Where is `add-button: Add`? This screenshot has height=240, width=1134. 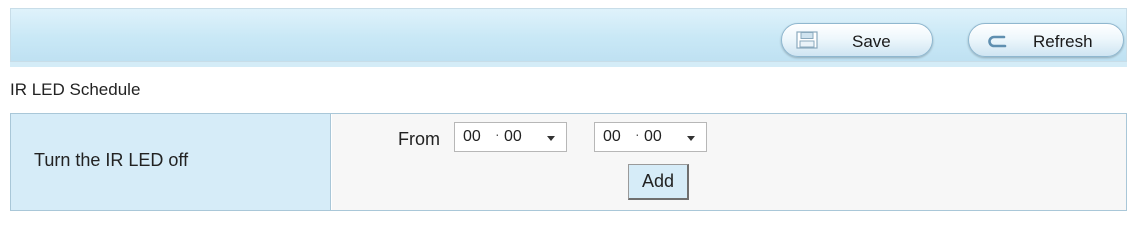 add-button: Add is located at coordinates (658, 182).